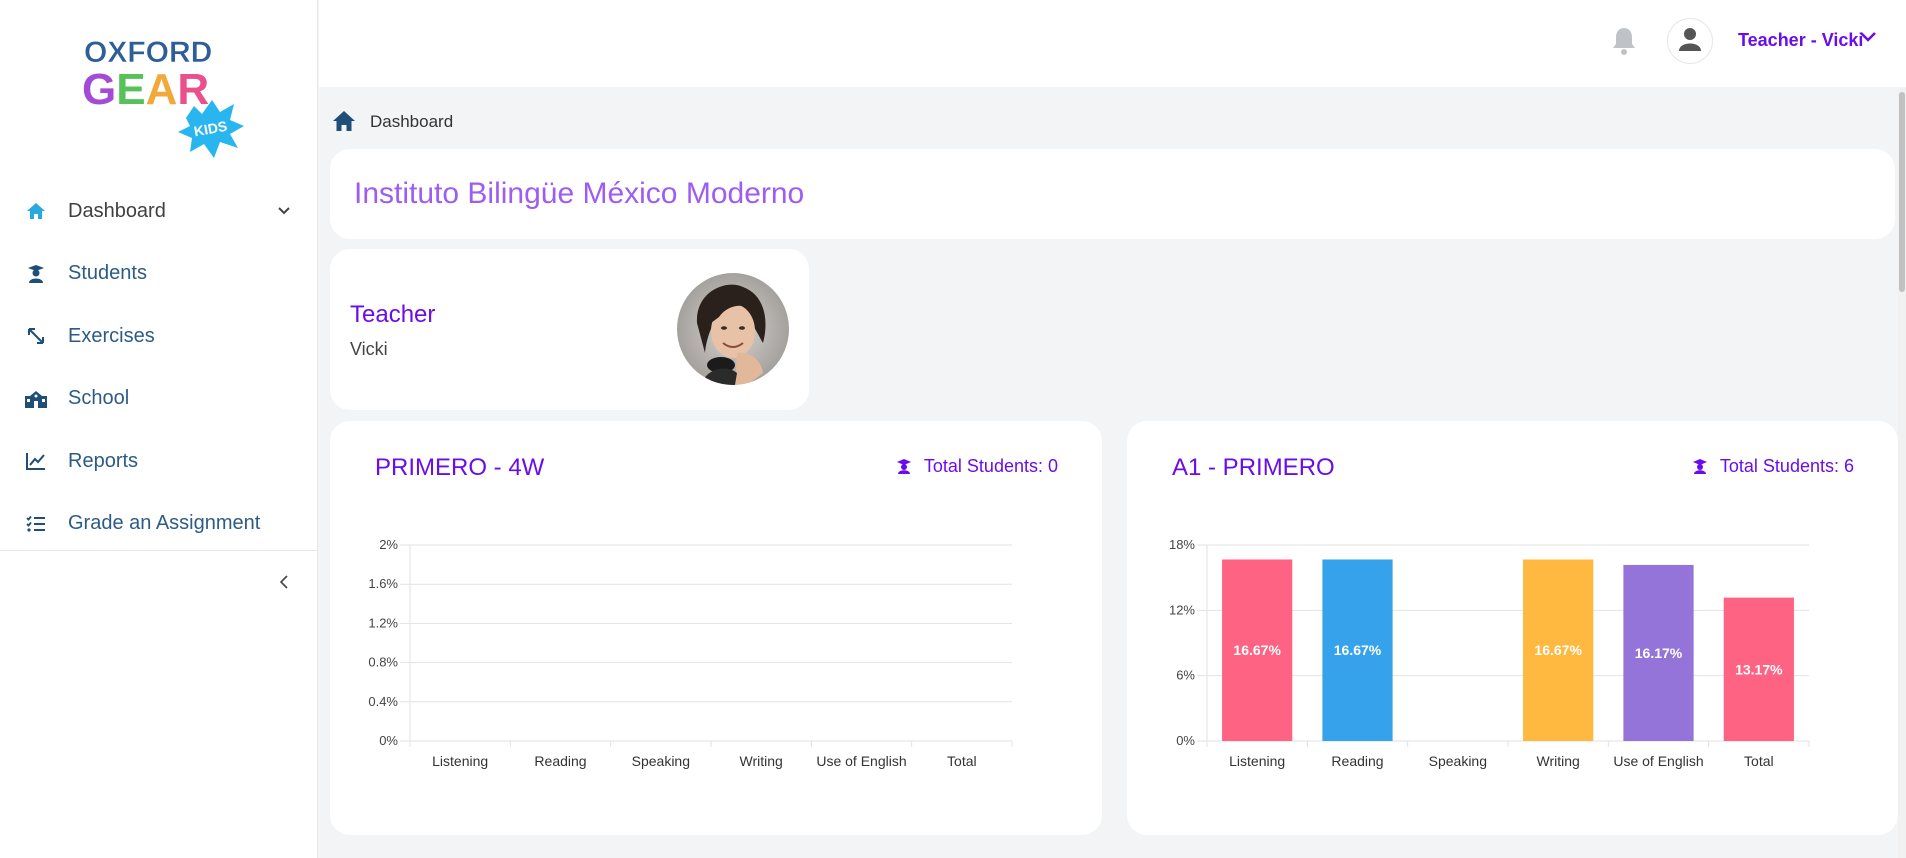 The width and height of the screenshot is (1906, 858). What do you see at coordinates (733, 329) in the screenshot?
I see `teacher-avatar` at bounding box center [733, 329].